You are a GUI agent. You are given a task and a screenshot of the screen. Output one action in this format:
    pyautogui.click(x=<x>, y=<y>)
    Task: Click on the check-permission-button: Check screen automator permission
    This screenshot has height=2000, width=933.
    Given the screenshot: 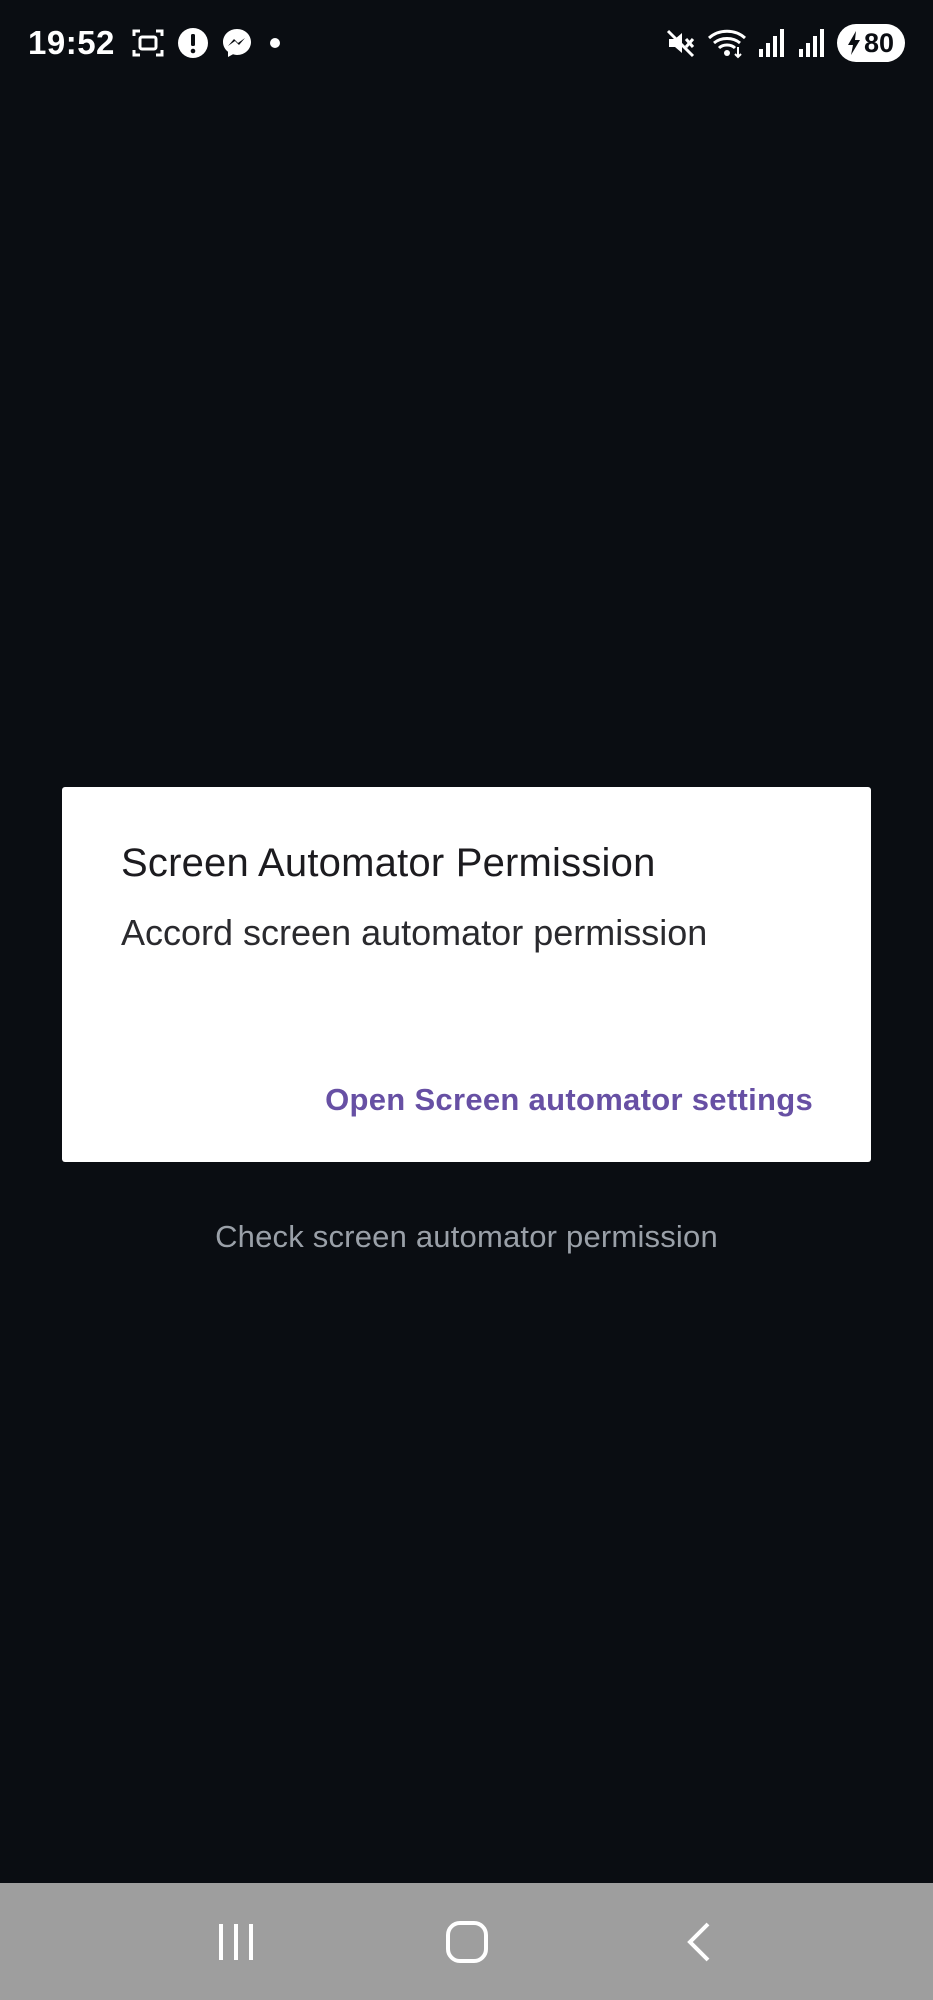 What is the action you would take?
    pyautogui.click(x=466, y=1237)
    